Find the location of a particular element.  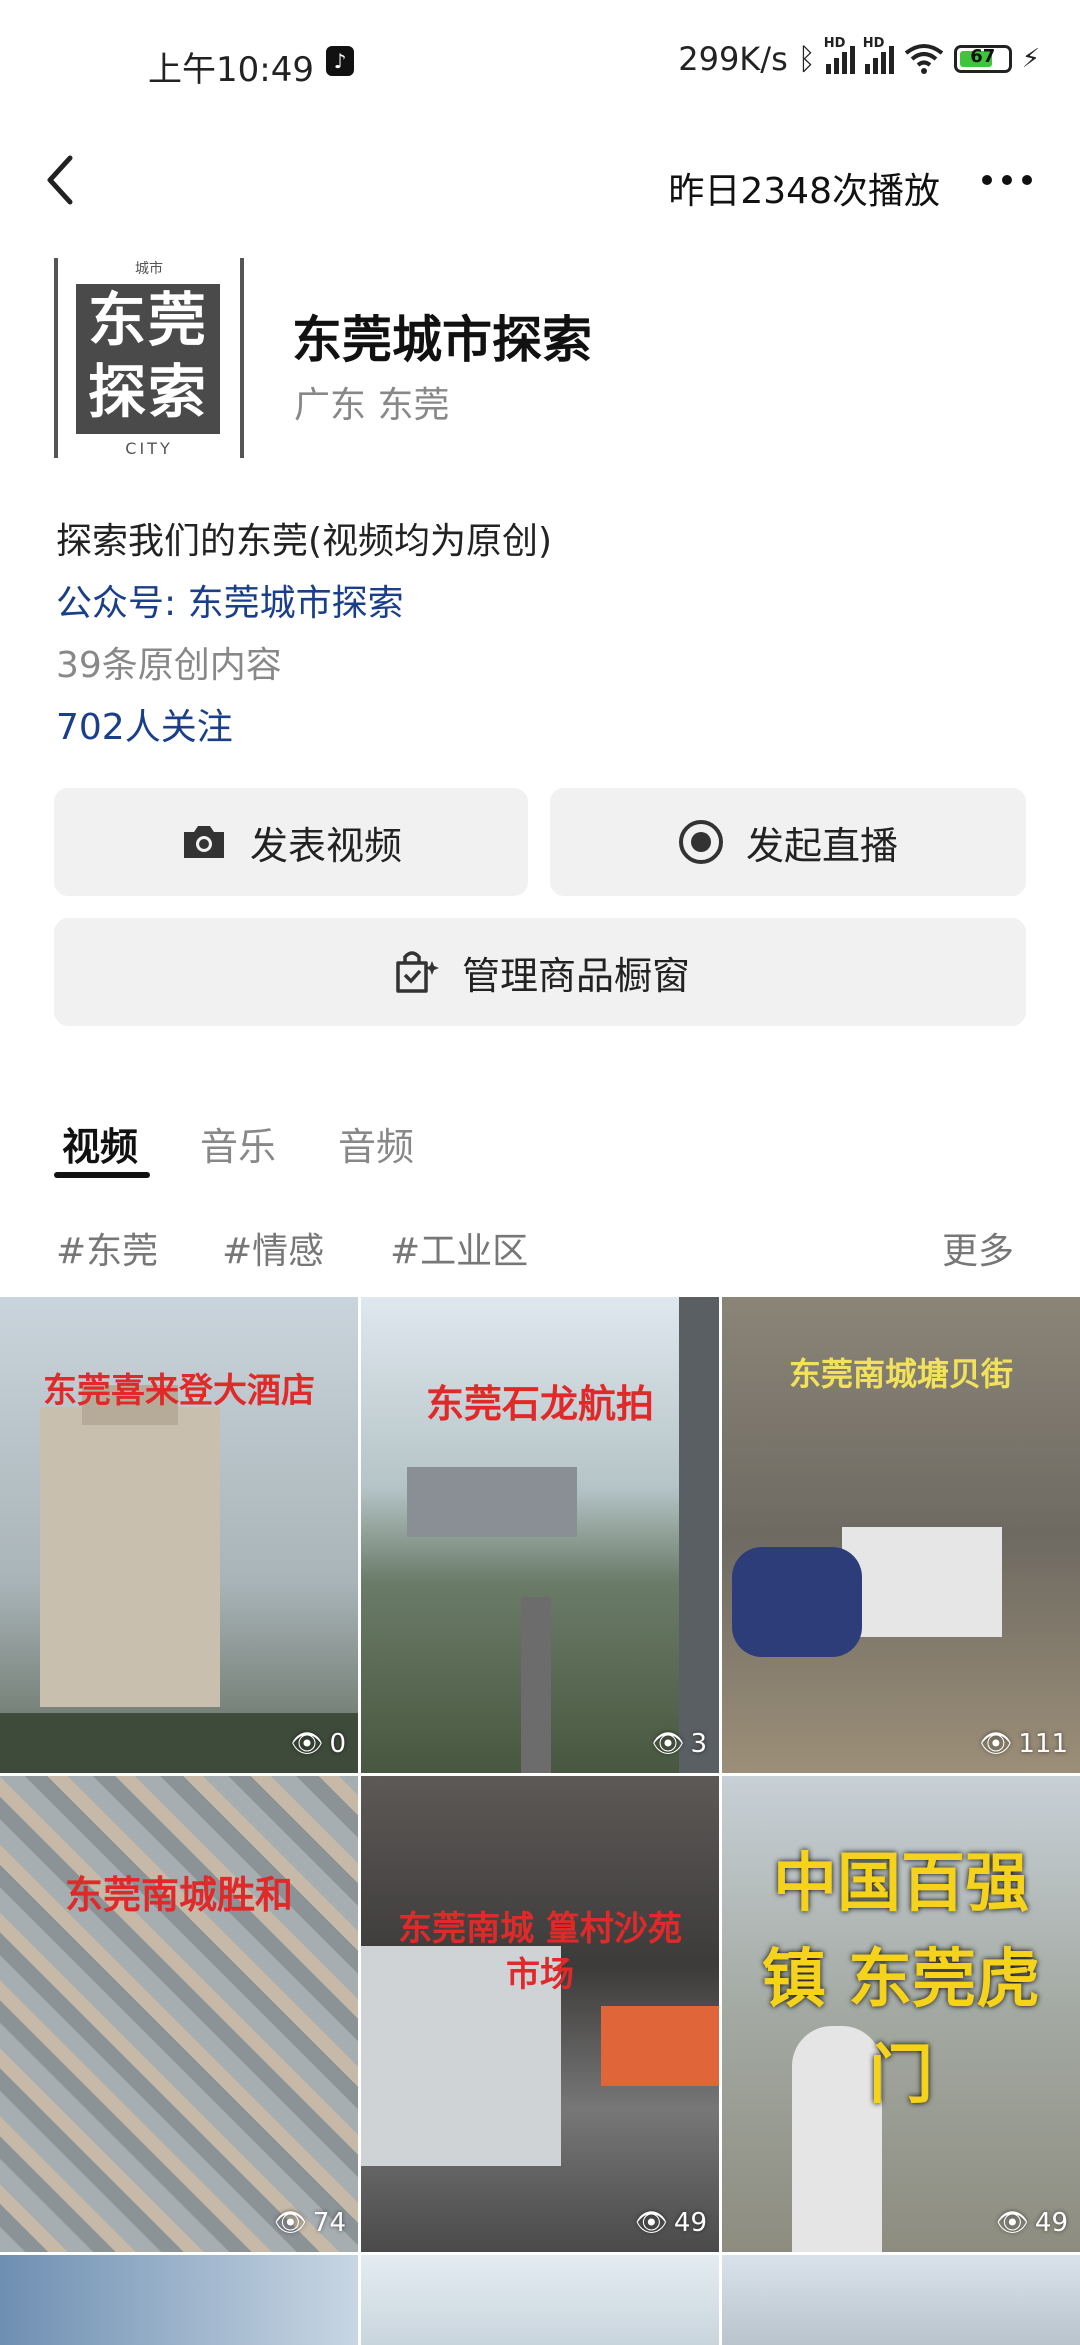

tab-videos: 视频 is located at coordinates (100, 1143).